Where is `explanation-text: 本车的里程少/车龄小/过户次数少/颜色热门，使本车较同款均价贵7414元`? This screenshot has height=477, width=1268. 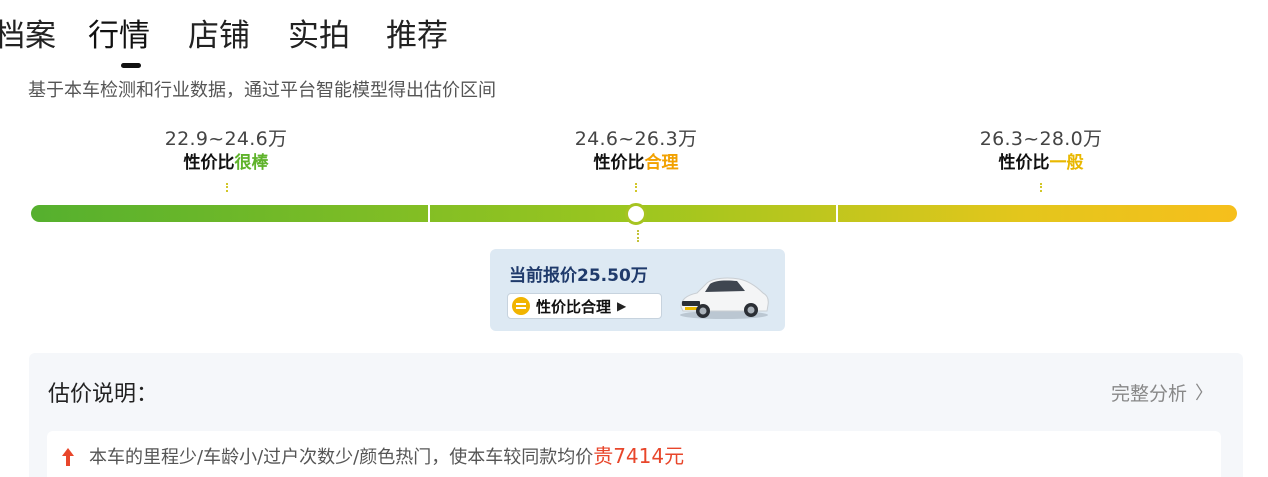
explanation-text: 本车的里程少/车龄小/过户次数少/颜色热门，使本车较同款均价贵7414元 is located at coordinates (387, 456).